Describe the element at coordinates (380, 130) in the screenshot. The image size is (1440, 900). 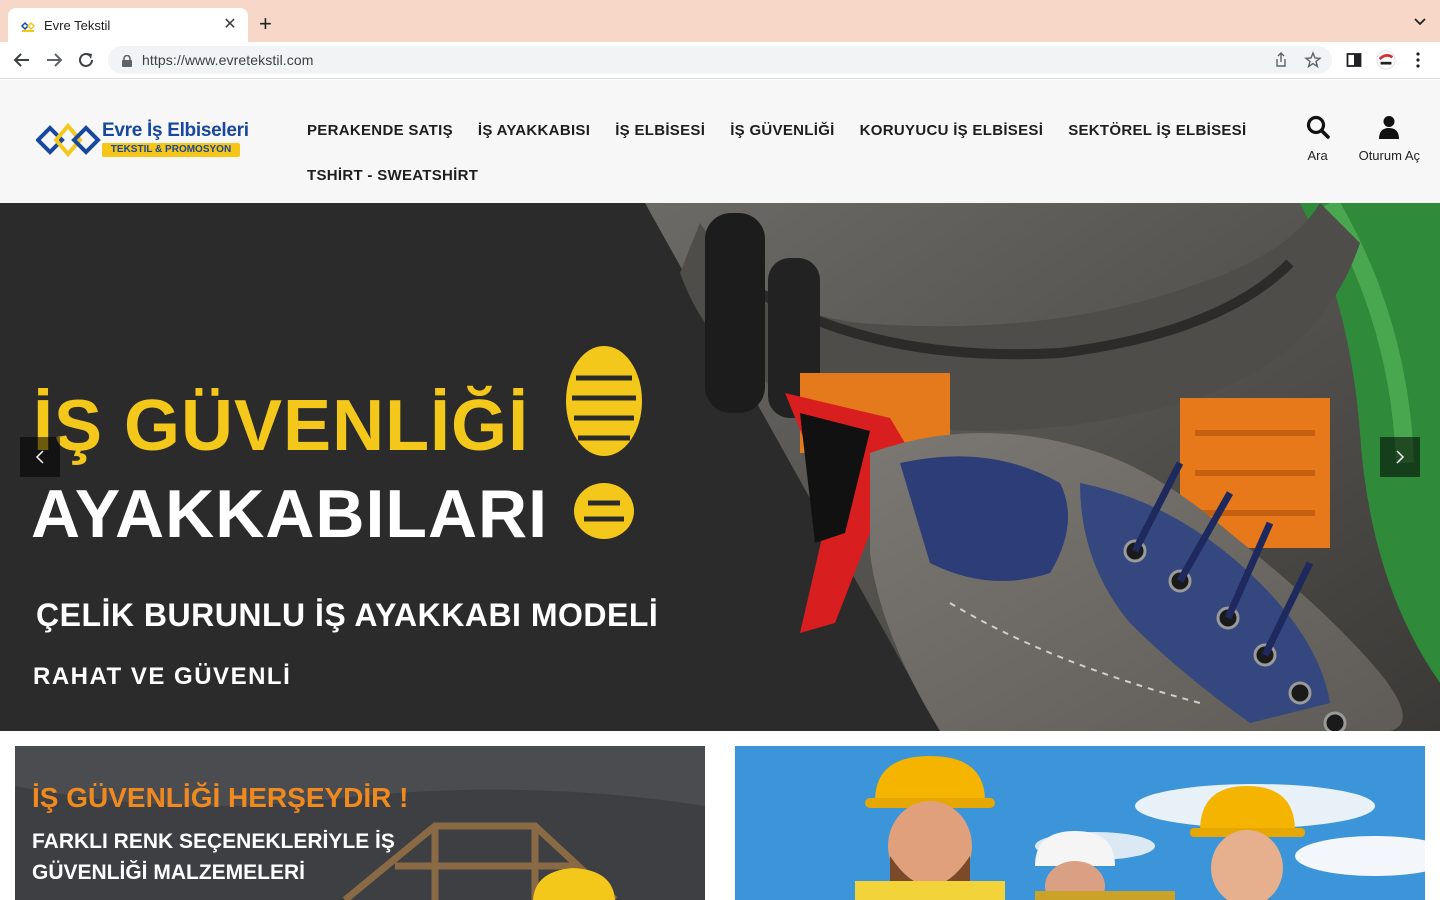
I see `nav-item-perakende-satis: PERAKENDE SATIŞ` at that location.